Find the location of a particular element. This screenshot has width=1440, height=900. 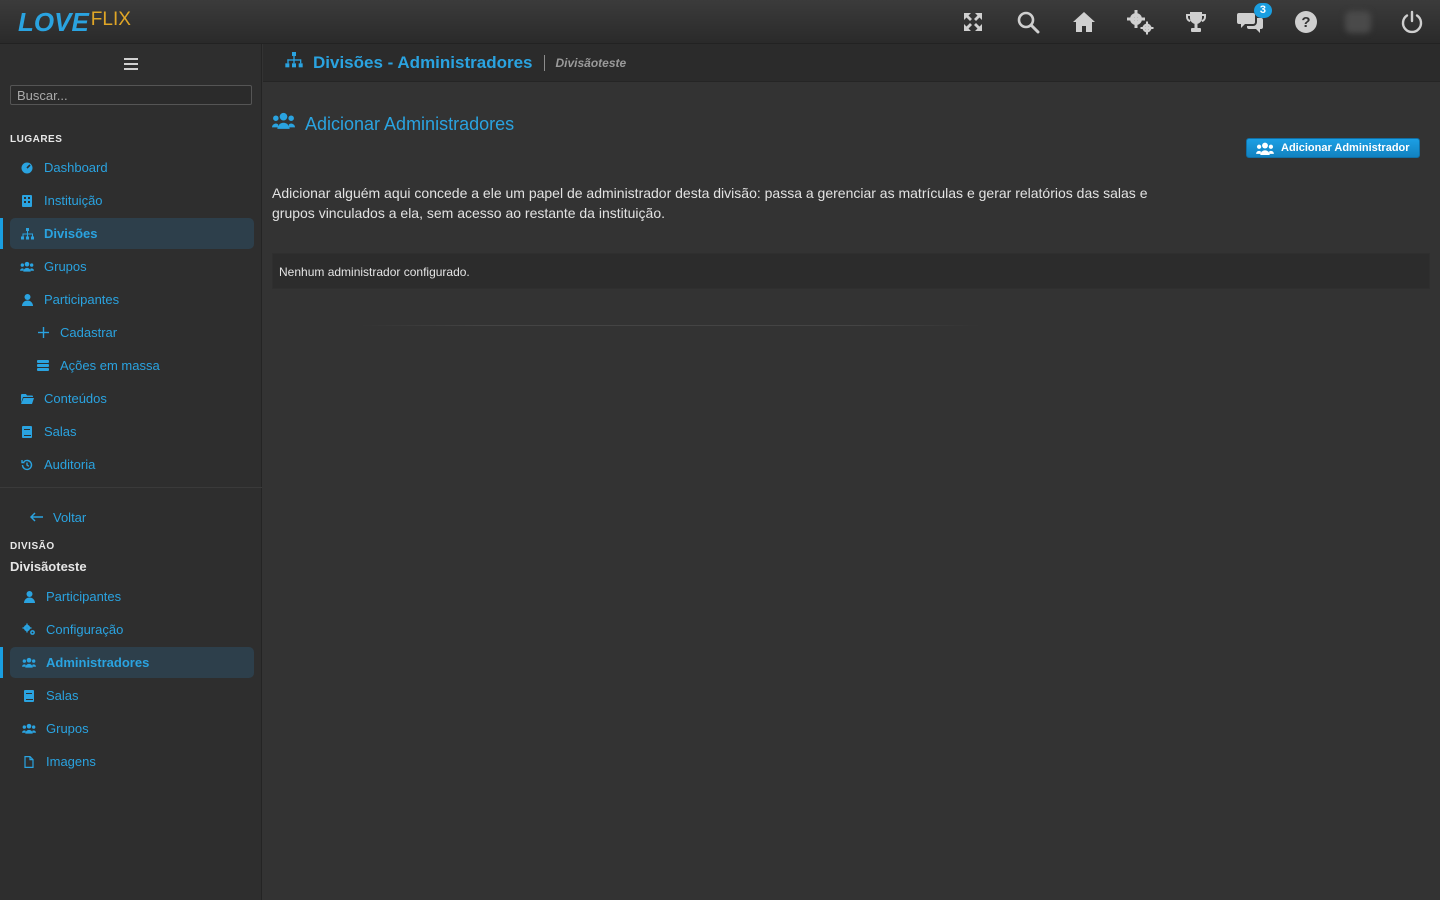

building-icon is located at coordinates (27, 201).